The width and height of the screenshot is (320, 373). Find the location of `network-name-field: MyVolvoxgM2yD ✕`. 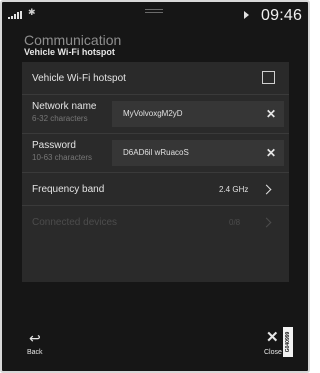

network-name-field: MyVolvoxgM2yD ✕ is located at coordinates (198, 114).